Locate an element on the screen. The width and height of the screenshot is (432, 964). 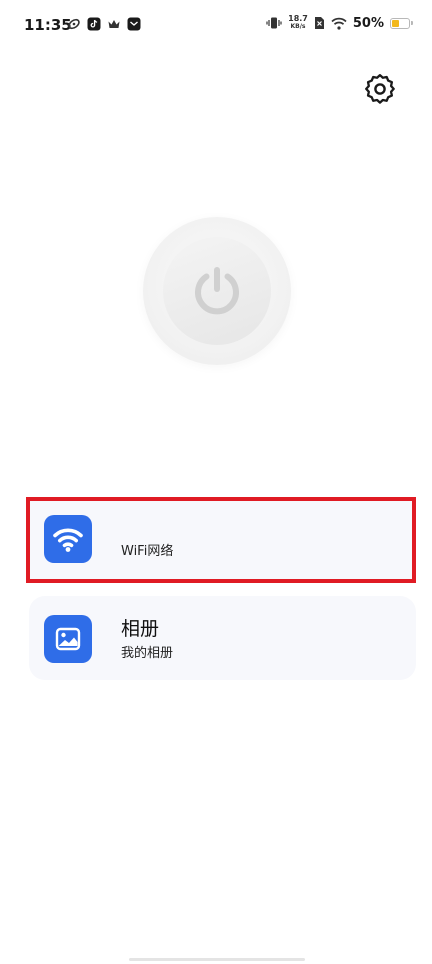
status-bar: 11:35 18.7 KB/s 50% is located at coordinates (216, 26).